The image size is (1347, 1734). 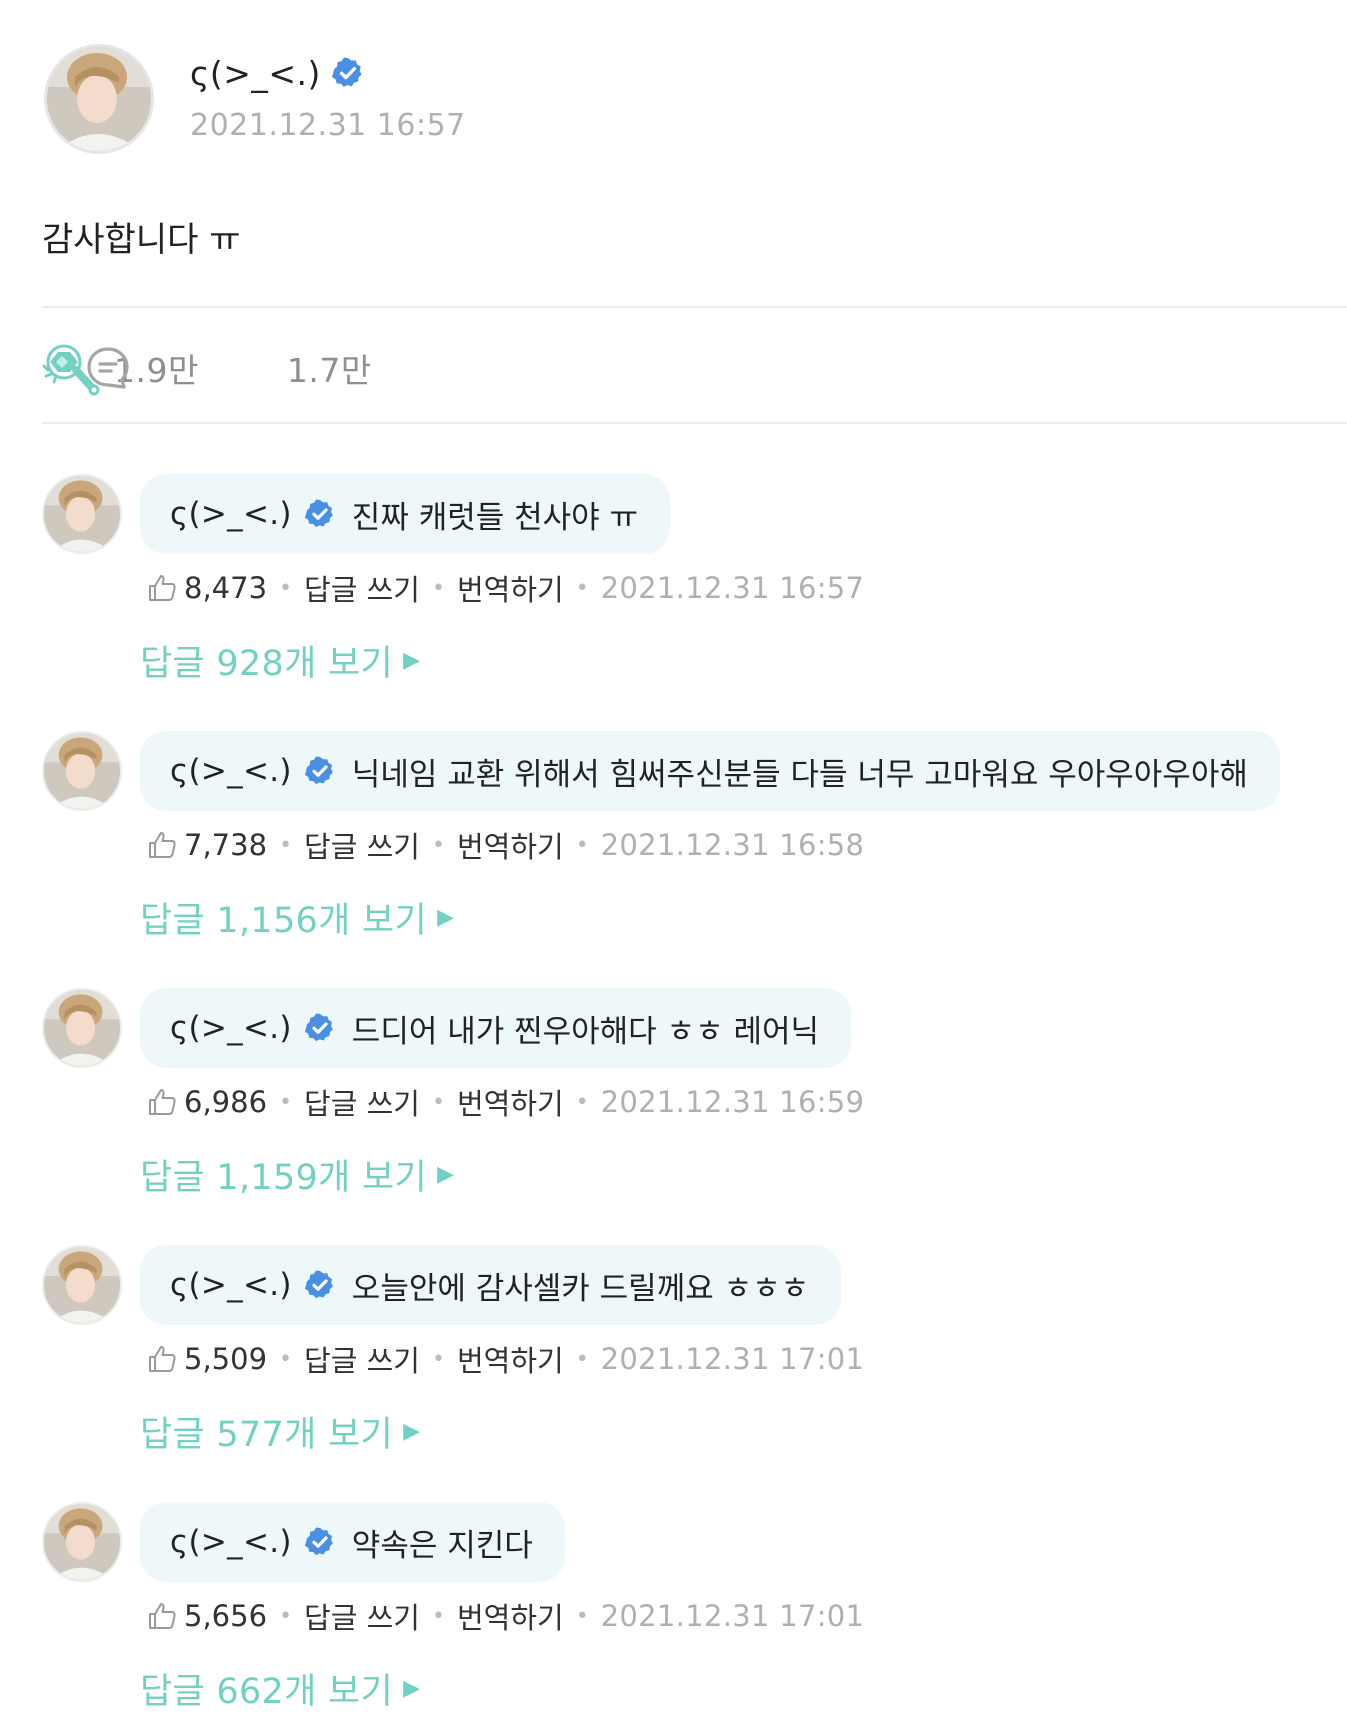 I want to click on author-name: ς(>_<.), so click(x=255, y=73).